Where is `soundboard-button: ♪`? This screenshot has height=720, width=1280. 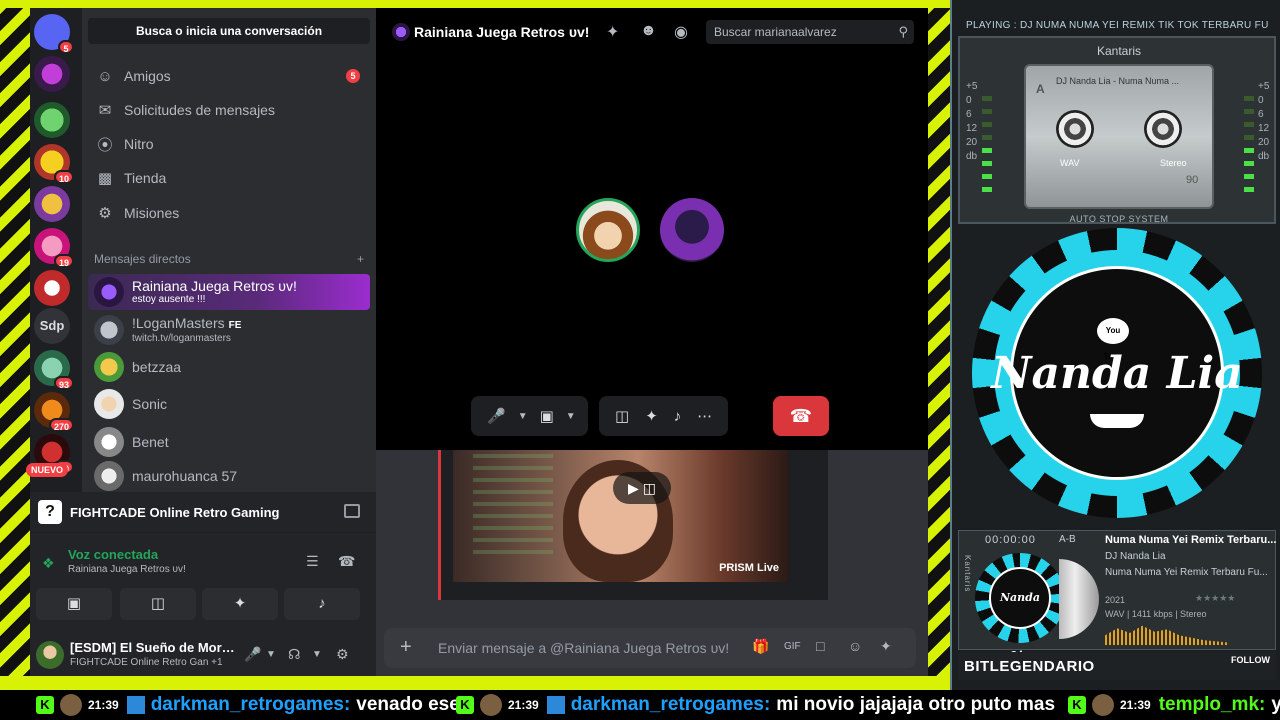
soundboard-button: ♪ is located at coordinates (322, 604).